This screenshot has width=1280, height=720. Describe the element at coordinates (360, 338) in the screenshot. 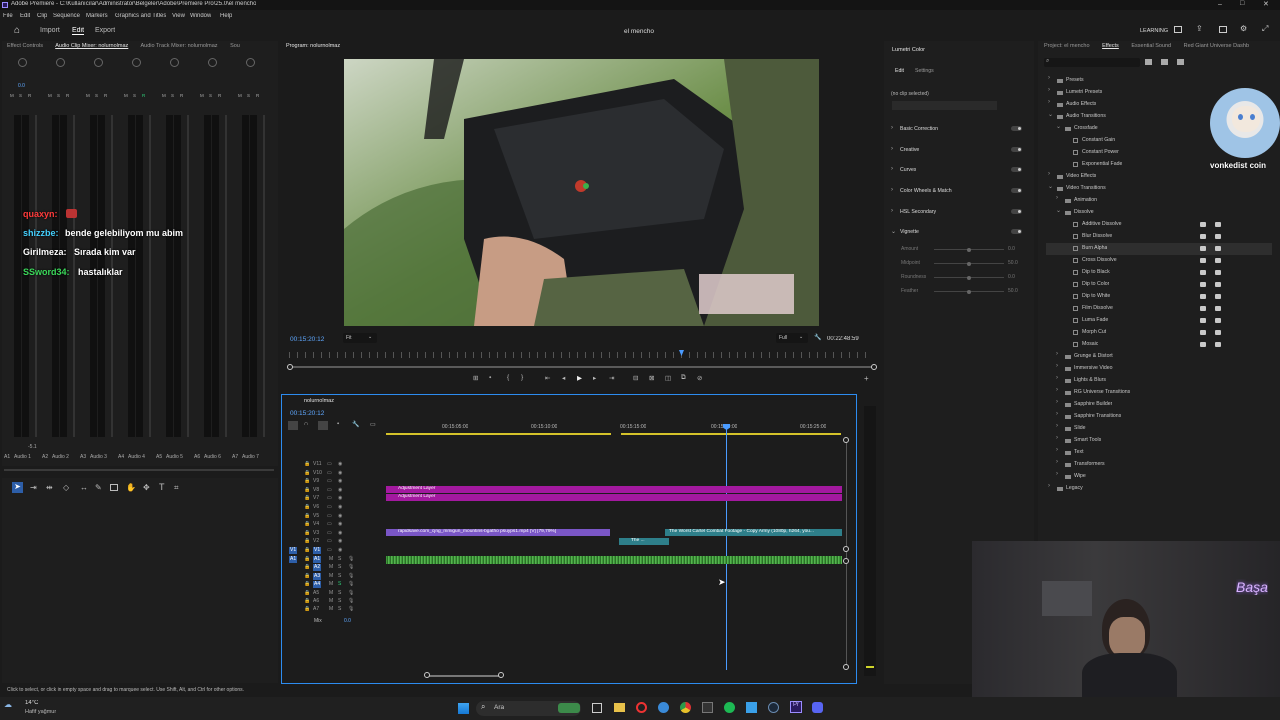

I see `fit-dropdown: Fit ⌄` at that location.